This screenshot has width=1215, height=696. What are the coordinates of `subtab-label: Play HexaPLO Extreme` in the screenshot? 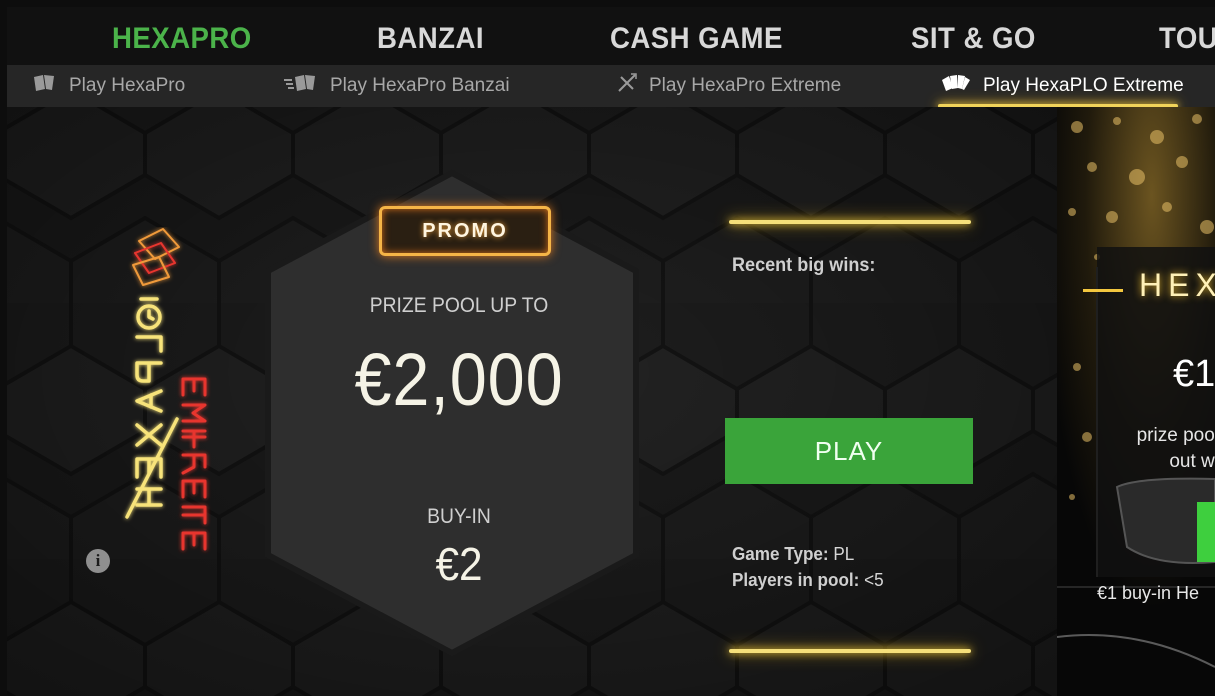 It's located at (1083, 85).